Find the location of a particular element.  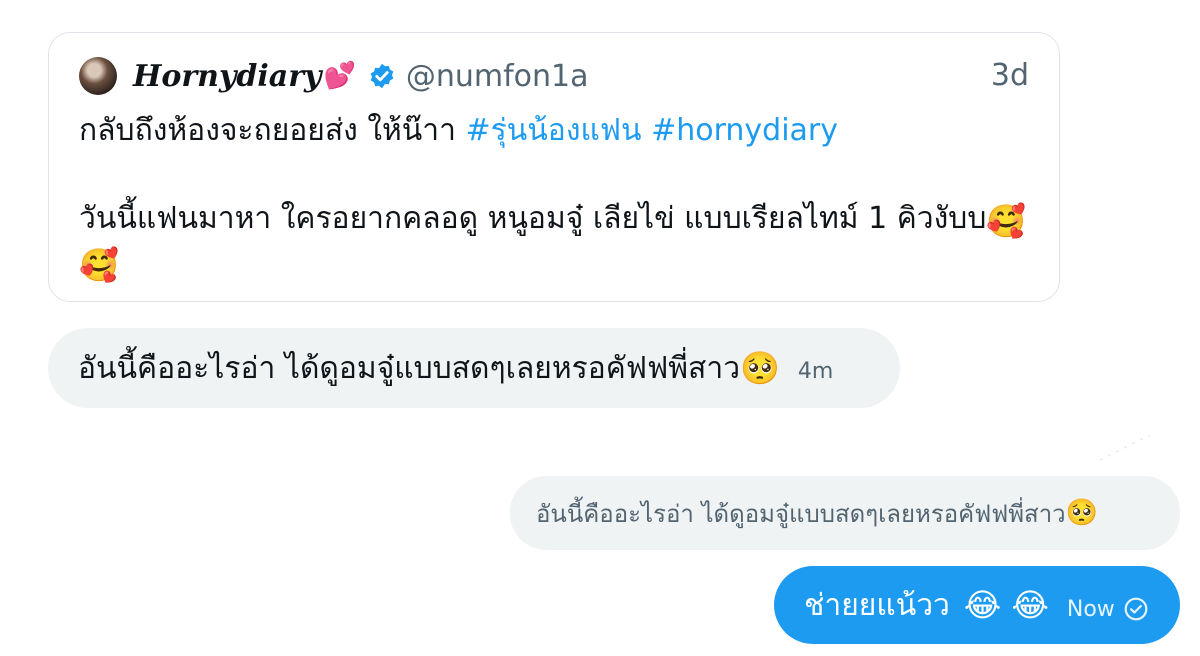

hashtag-link: #hornydiary is located at coordinates (744, 130).